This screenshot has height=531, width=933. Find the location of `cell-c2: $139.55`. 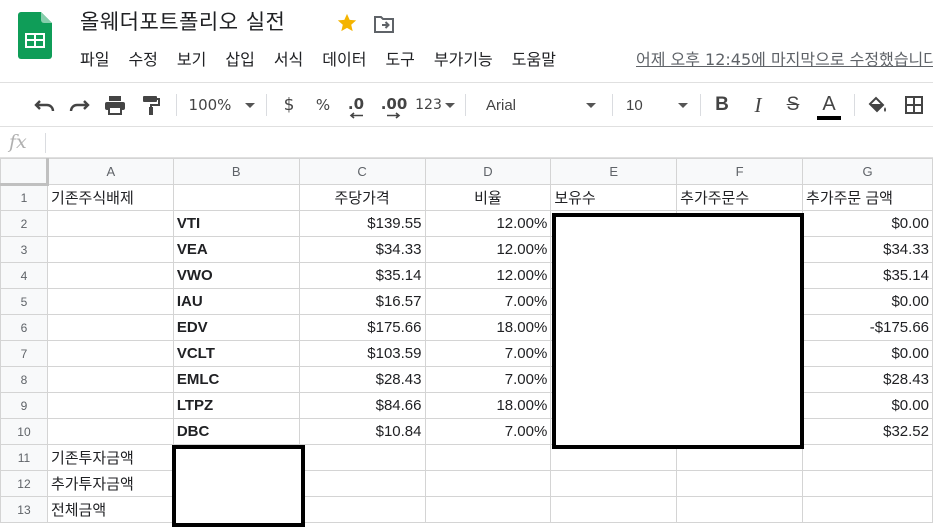

cell-c2: $139.55 is located at coordinates (362, 223).